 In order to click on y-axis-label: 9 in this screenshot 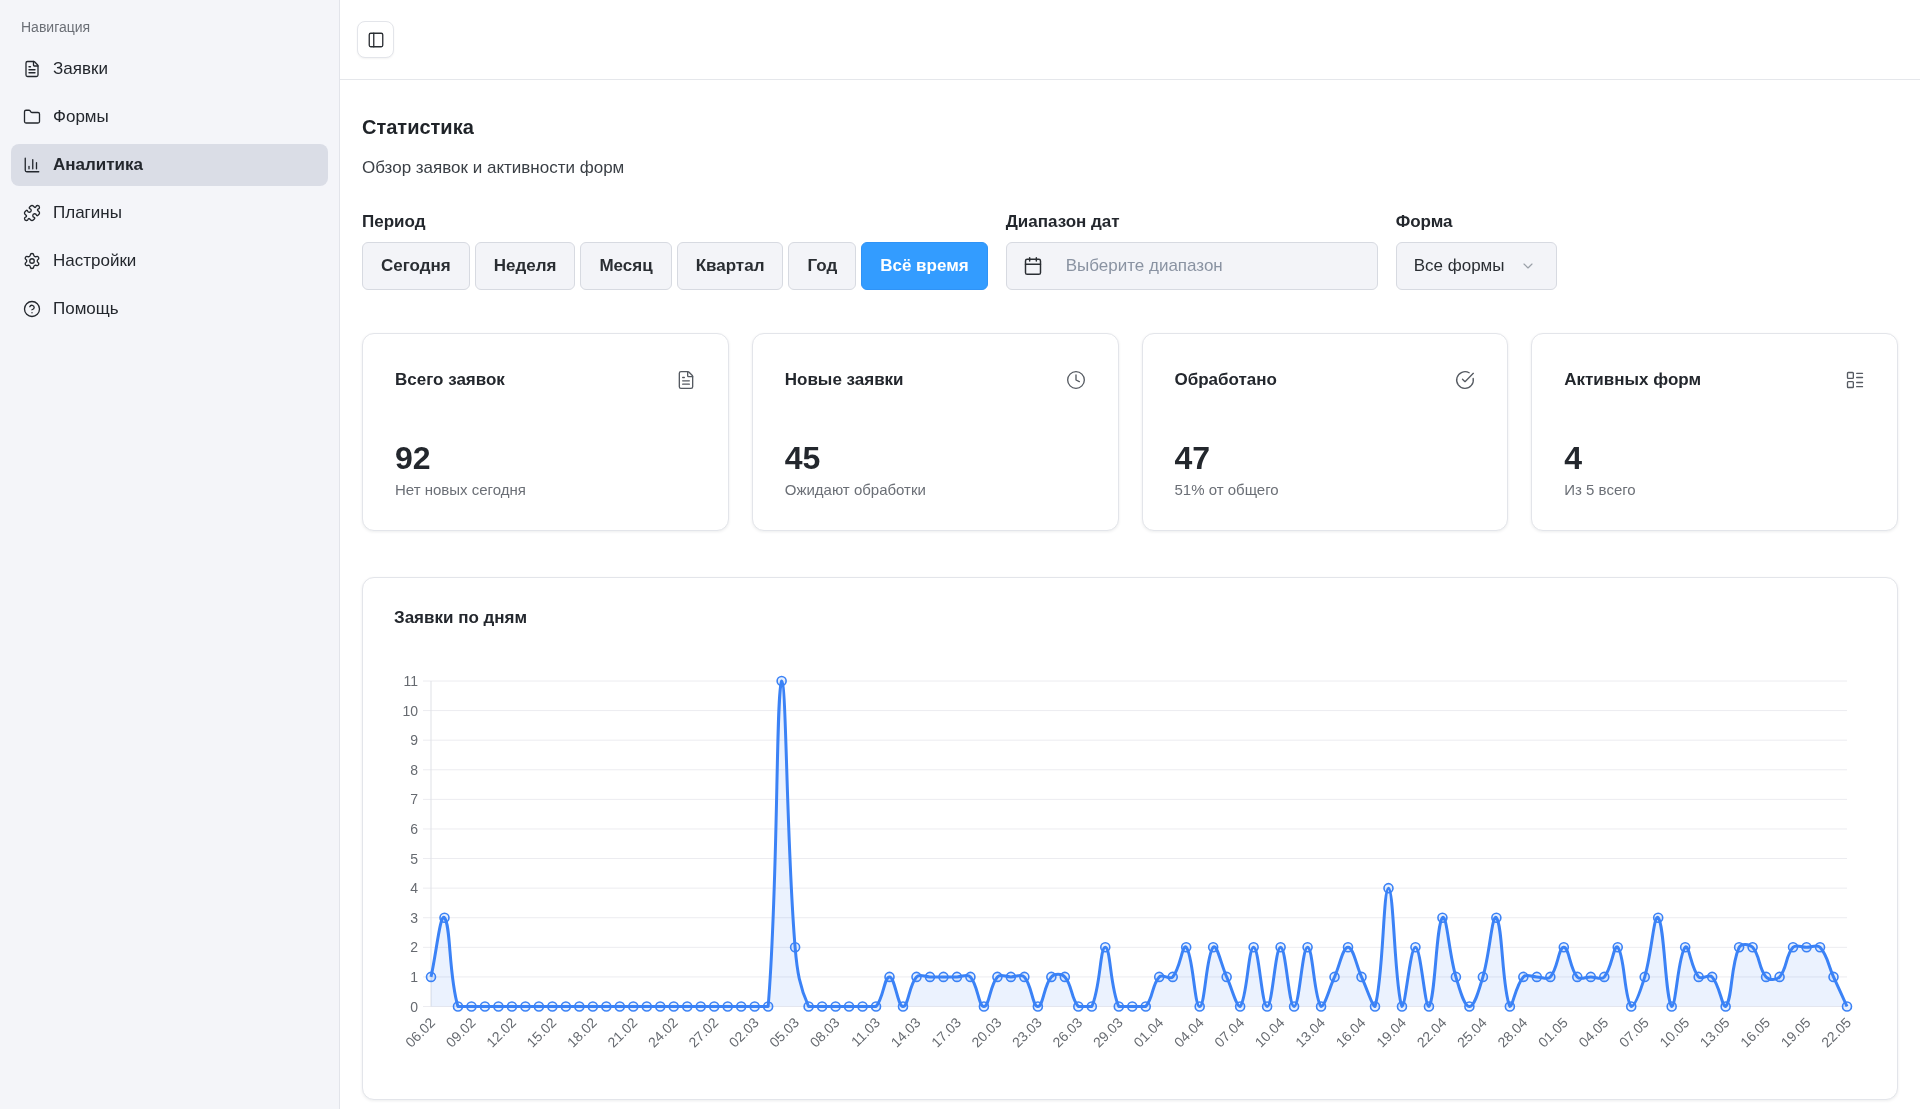, I will do `click(414, 740)`.